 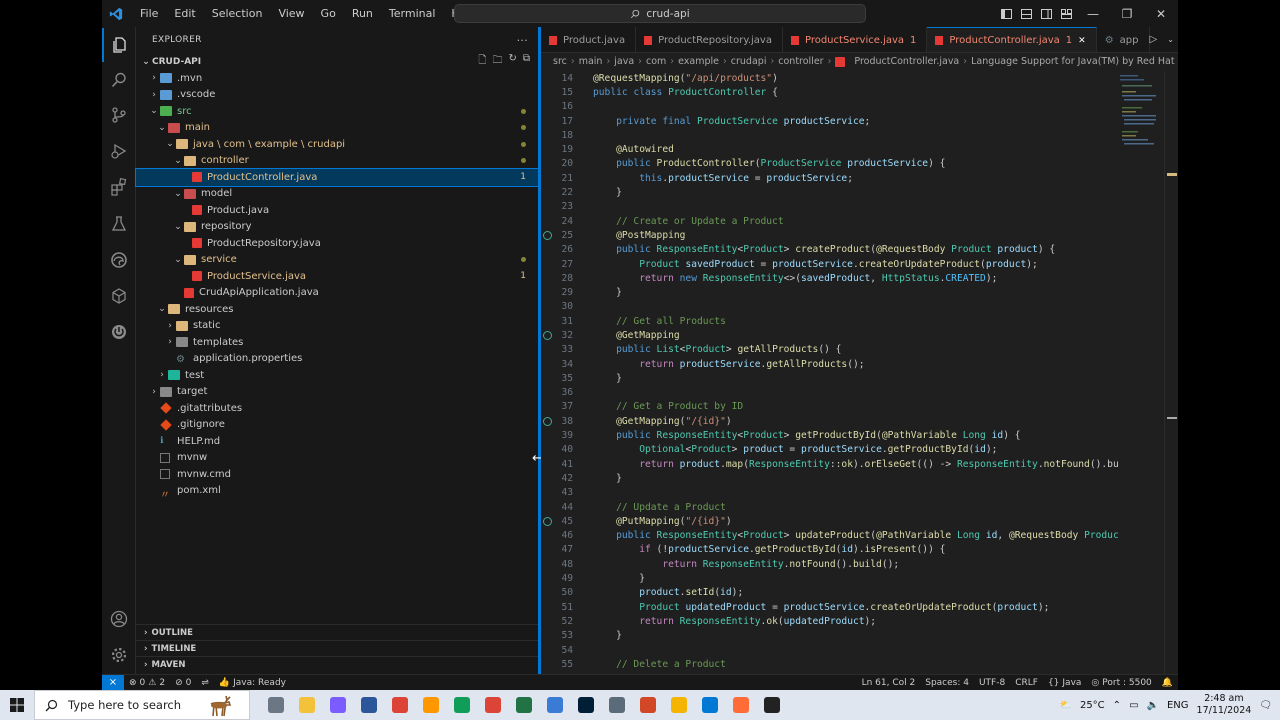 What do you see at coordinates (237, 13) in the screenshot?
I see `menu-item-selection: Selection` at bounding box center [237, 13].